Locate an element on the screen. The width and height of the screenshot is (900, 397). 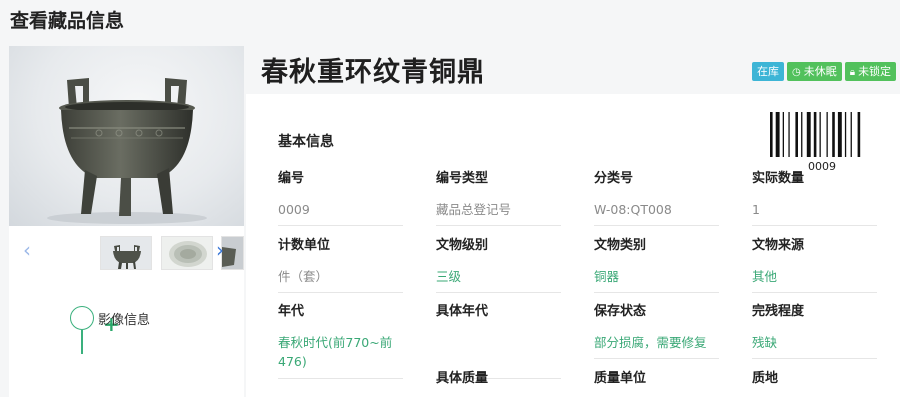
field-value: W-08:QT008 is located at coordinates (656, 213).